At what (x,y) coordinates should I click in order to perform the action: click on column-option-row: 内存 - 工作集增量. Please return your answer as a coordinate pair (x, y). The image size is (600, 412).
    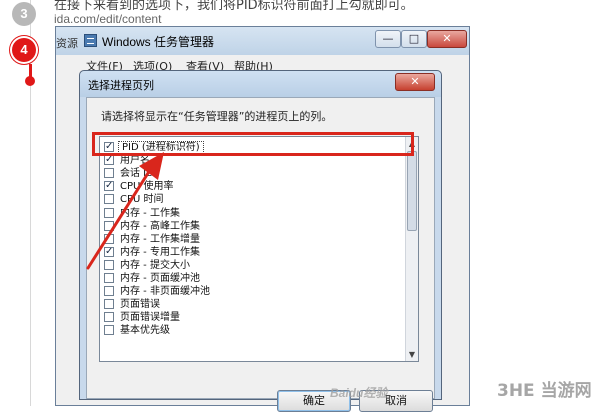
    Looking at the image, I should click on (253, 239).